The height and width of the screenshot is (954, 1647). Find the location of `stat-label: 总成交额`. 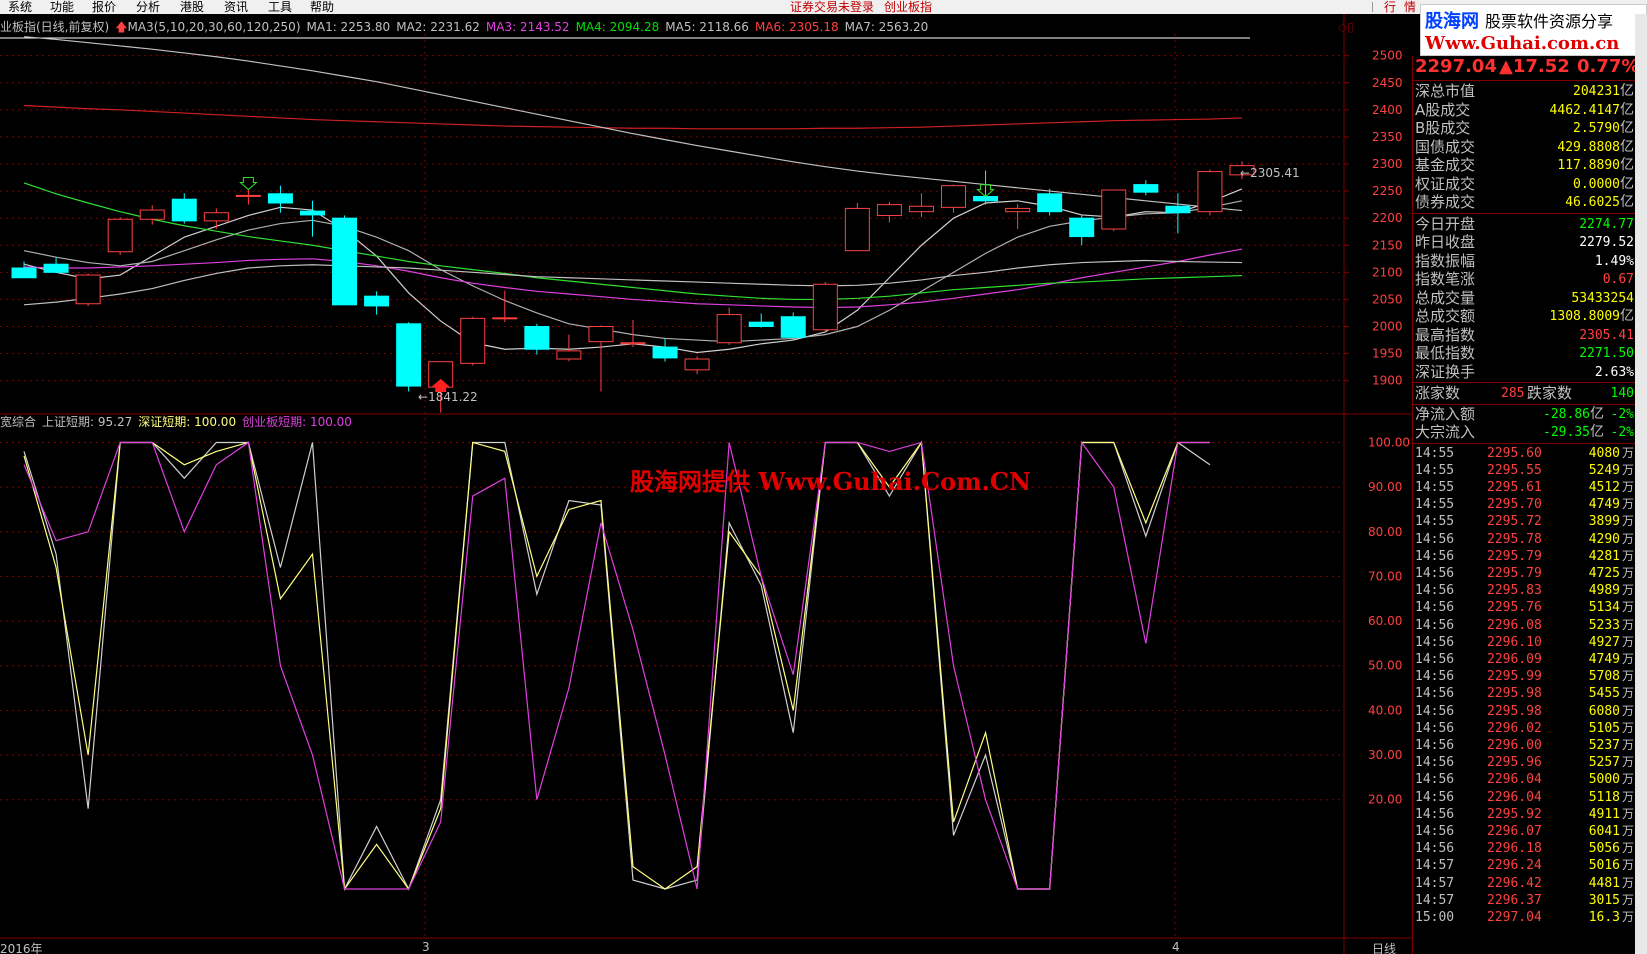

stat-label: 总成交额 is located at coordinates (1445, 316).